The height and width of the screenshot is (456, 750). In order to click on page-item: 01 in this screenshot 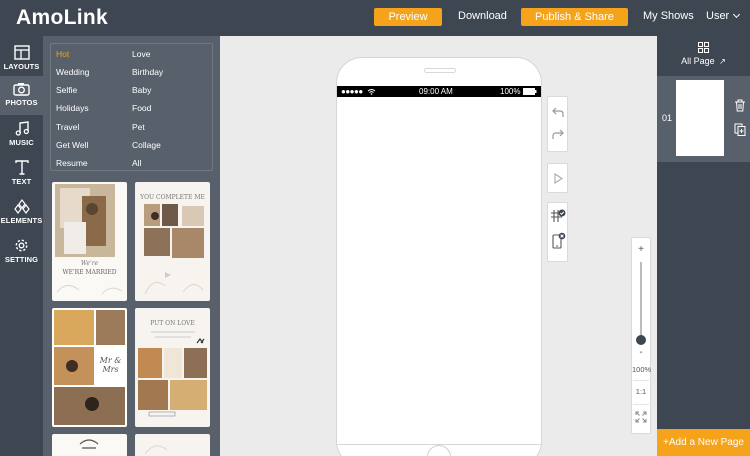, I will do `click(703, 119)`.